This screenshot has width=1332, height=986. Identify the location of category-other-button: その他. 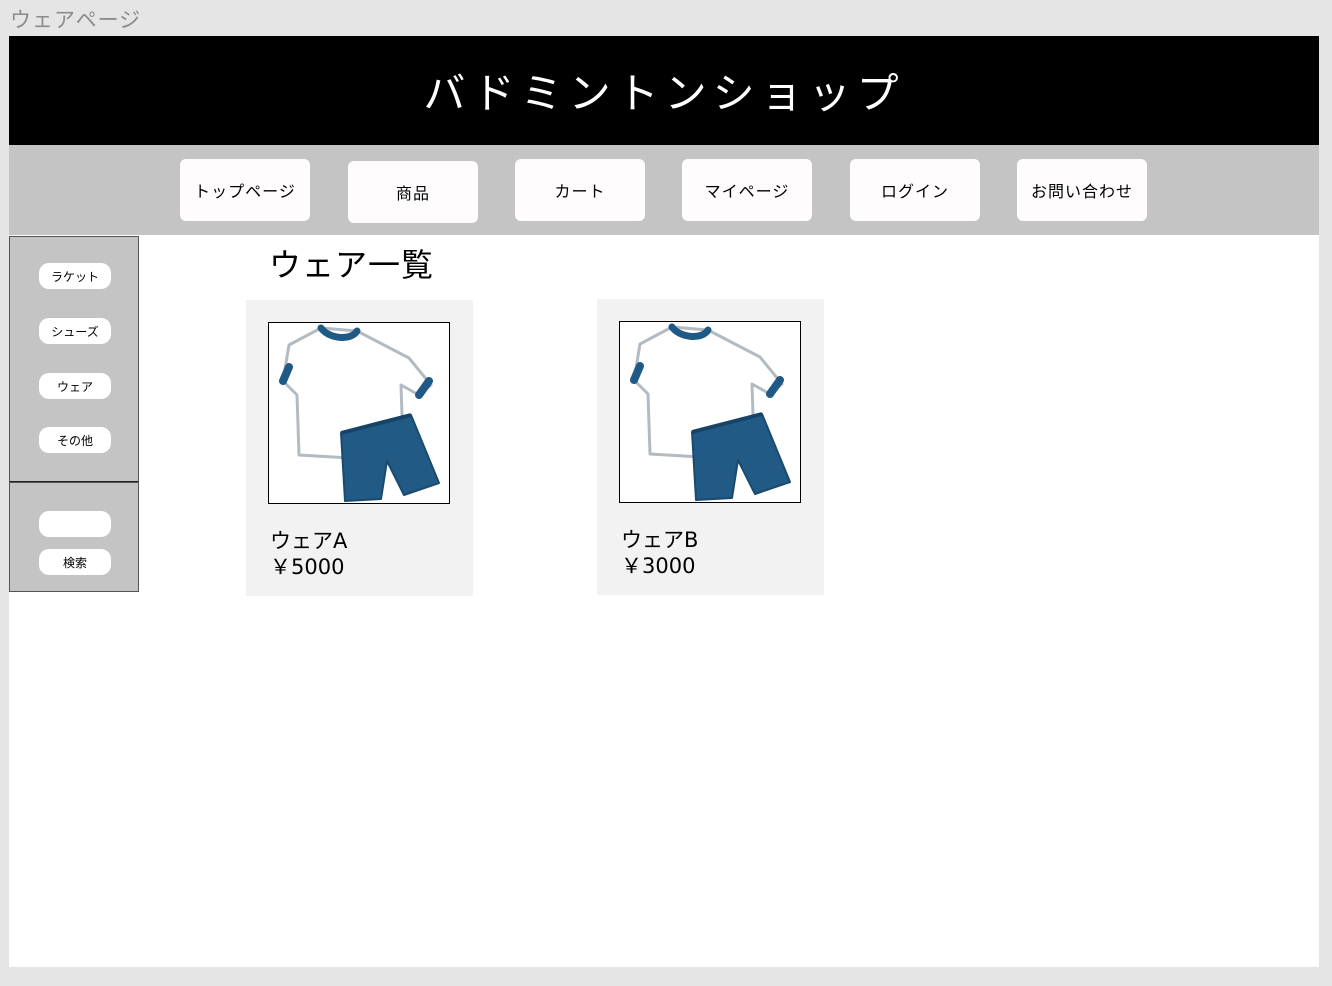
(75, 440).